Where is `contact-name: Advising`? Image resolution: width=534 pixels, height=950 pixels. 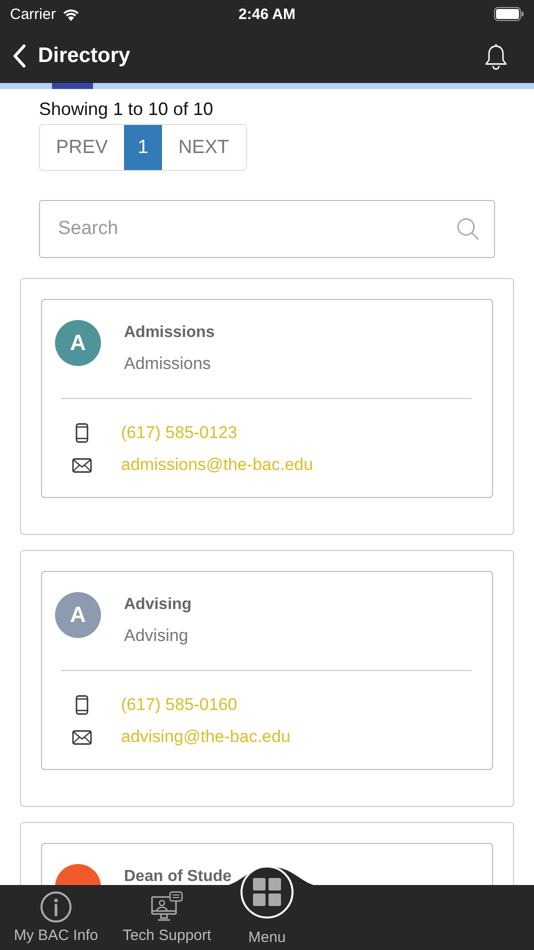
contact-name: Advising is located at coordinates (158, 605).